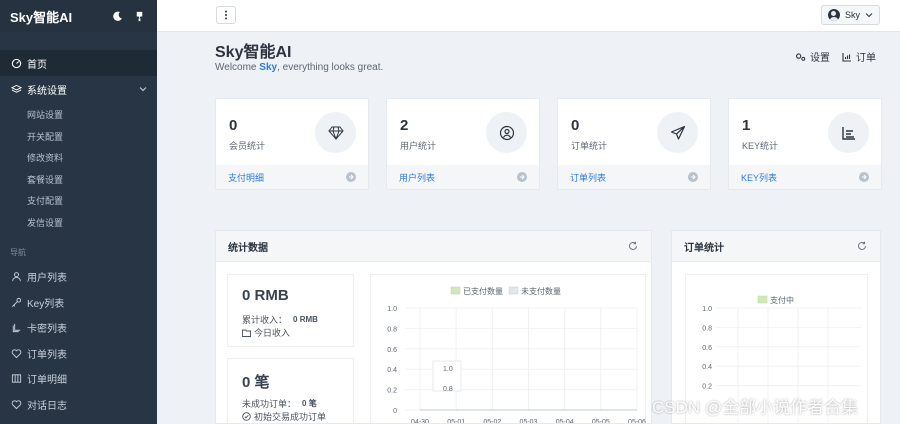  I want to click on page-title: Sky智能AI, so click(253, 52).